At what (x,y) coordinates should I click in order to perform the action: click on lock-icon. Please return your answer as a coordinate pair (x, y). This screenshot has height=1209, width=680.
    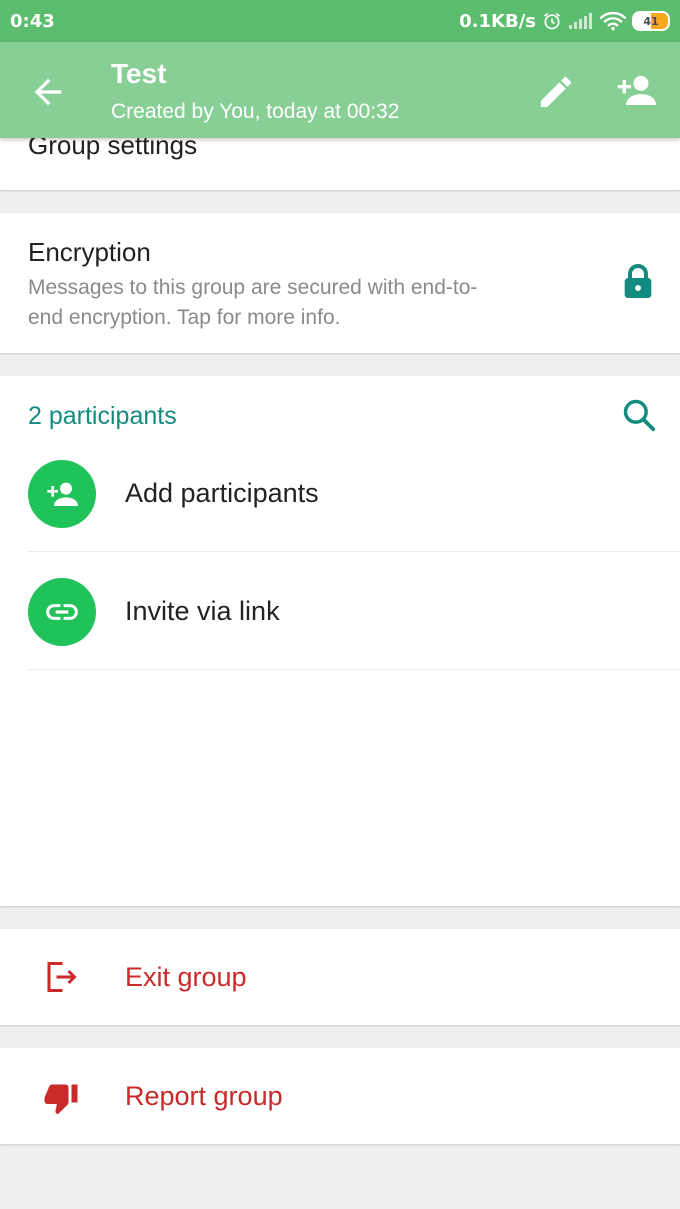
    Looking at the image, I should click on (638, 284).